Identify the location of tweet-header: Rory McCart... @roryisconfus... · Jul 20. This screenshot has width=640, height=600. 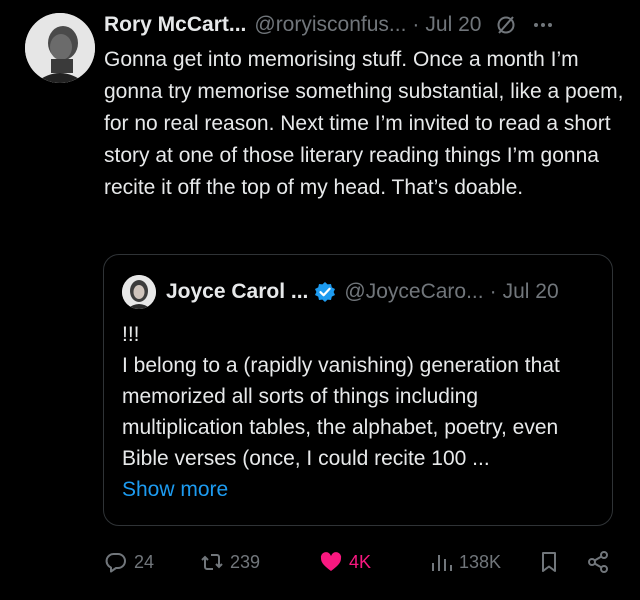
(367, 25).